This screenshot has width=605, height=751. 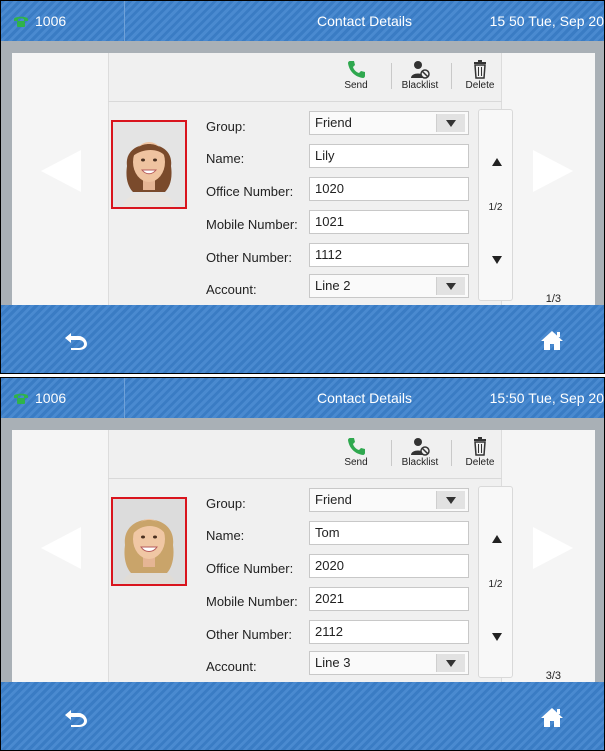 What do you see at coordinates (389, 286) in the screenshot?
I see `account-select: Line 2` at bounding box center [389, 286].